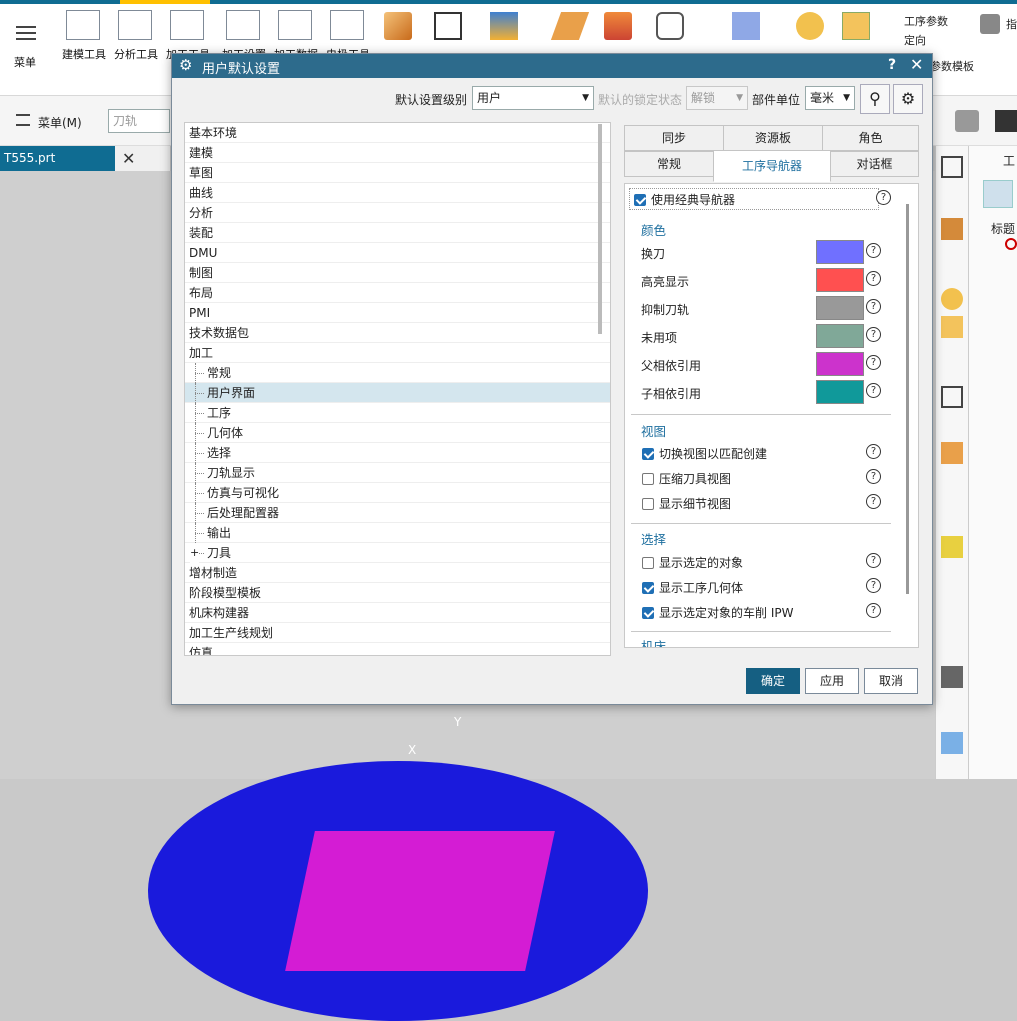  I want to click on assistant-icon, so click(810, 26).